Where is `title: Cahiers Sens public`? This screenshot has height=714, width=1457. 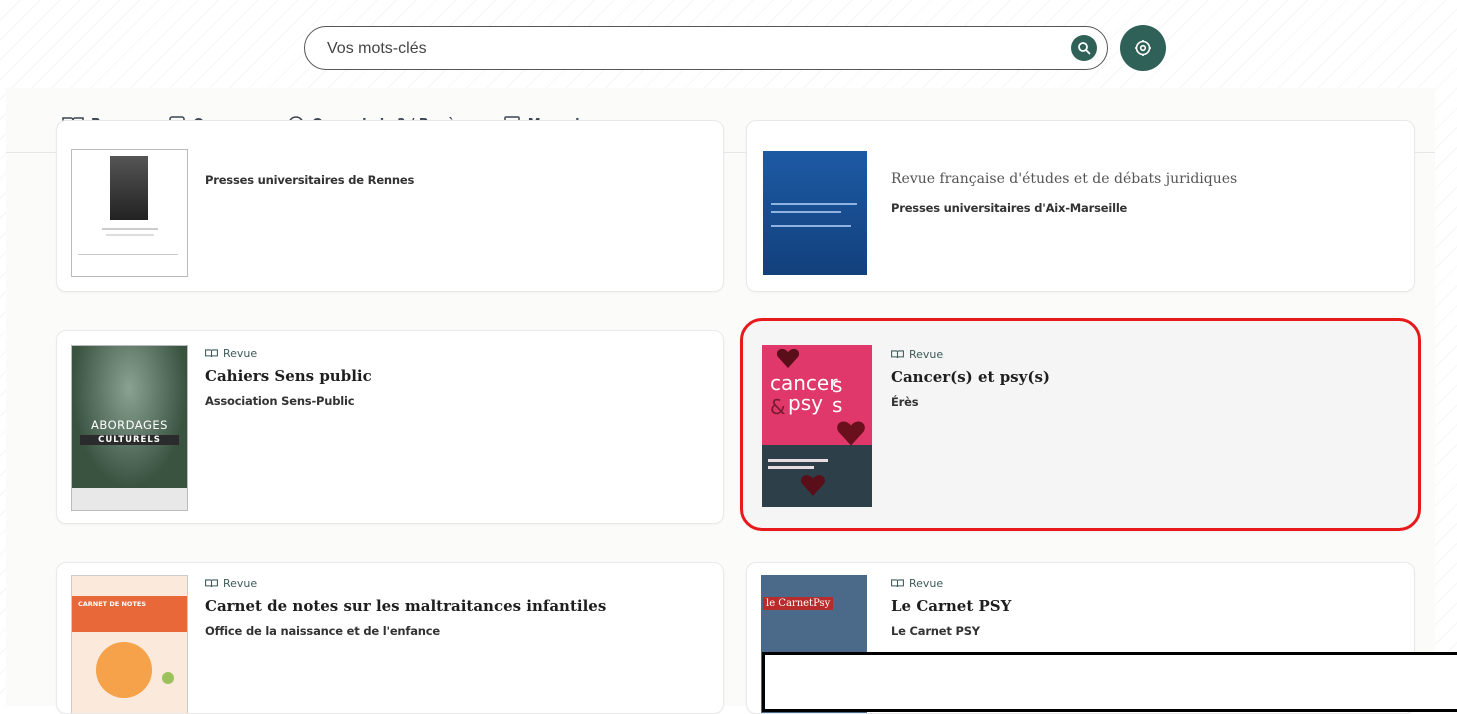
title: Cahiers Sens public is located at coordinates (288, 376).